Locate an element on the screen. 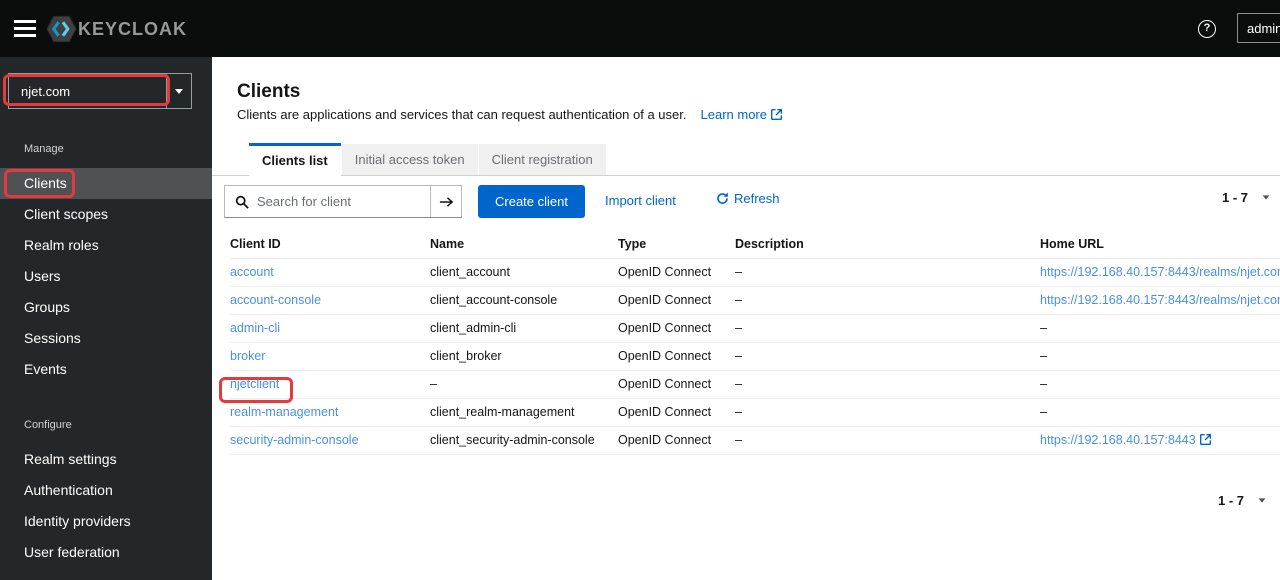 Image resolution: width=1280 pixels, height=580 pixels. arrow-right-icon is located at coordinates (446, 201).